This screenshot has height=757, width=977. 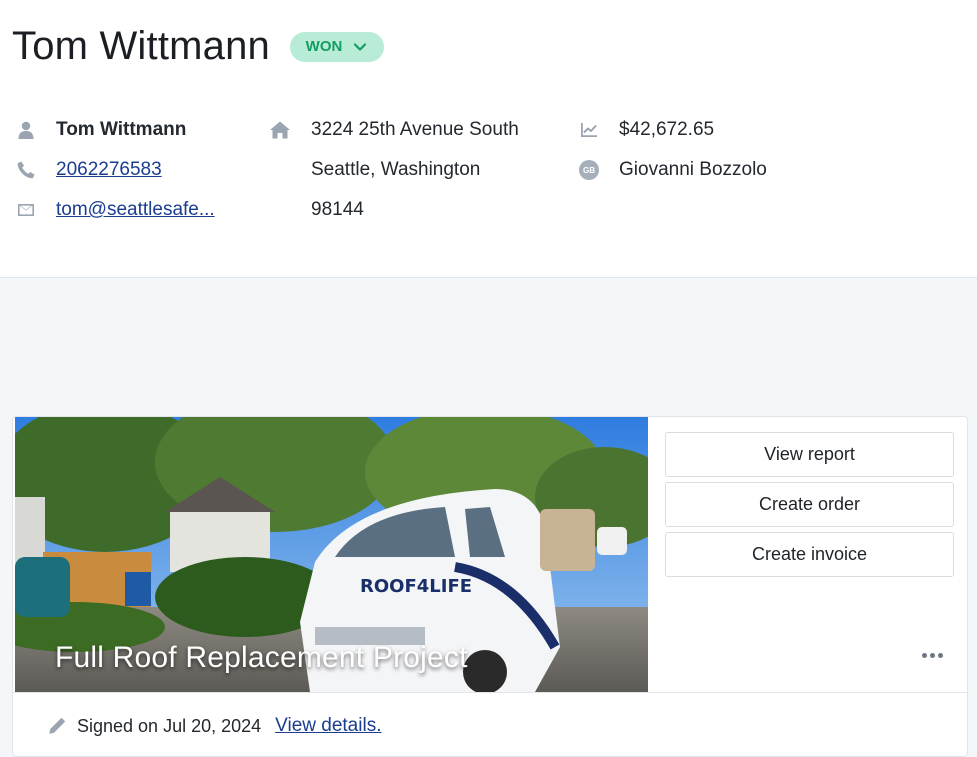 I want to click on address-row-1: 3224 25th Avenue South, so click(x=393, y=130).